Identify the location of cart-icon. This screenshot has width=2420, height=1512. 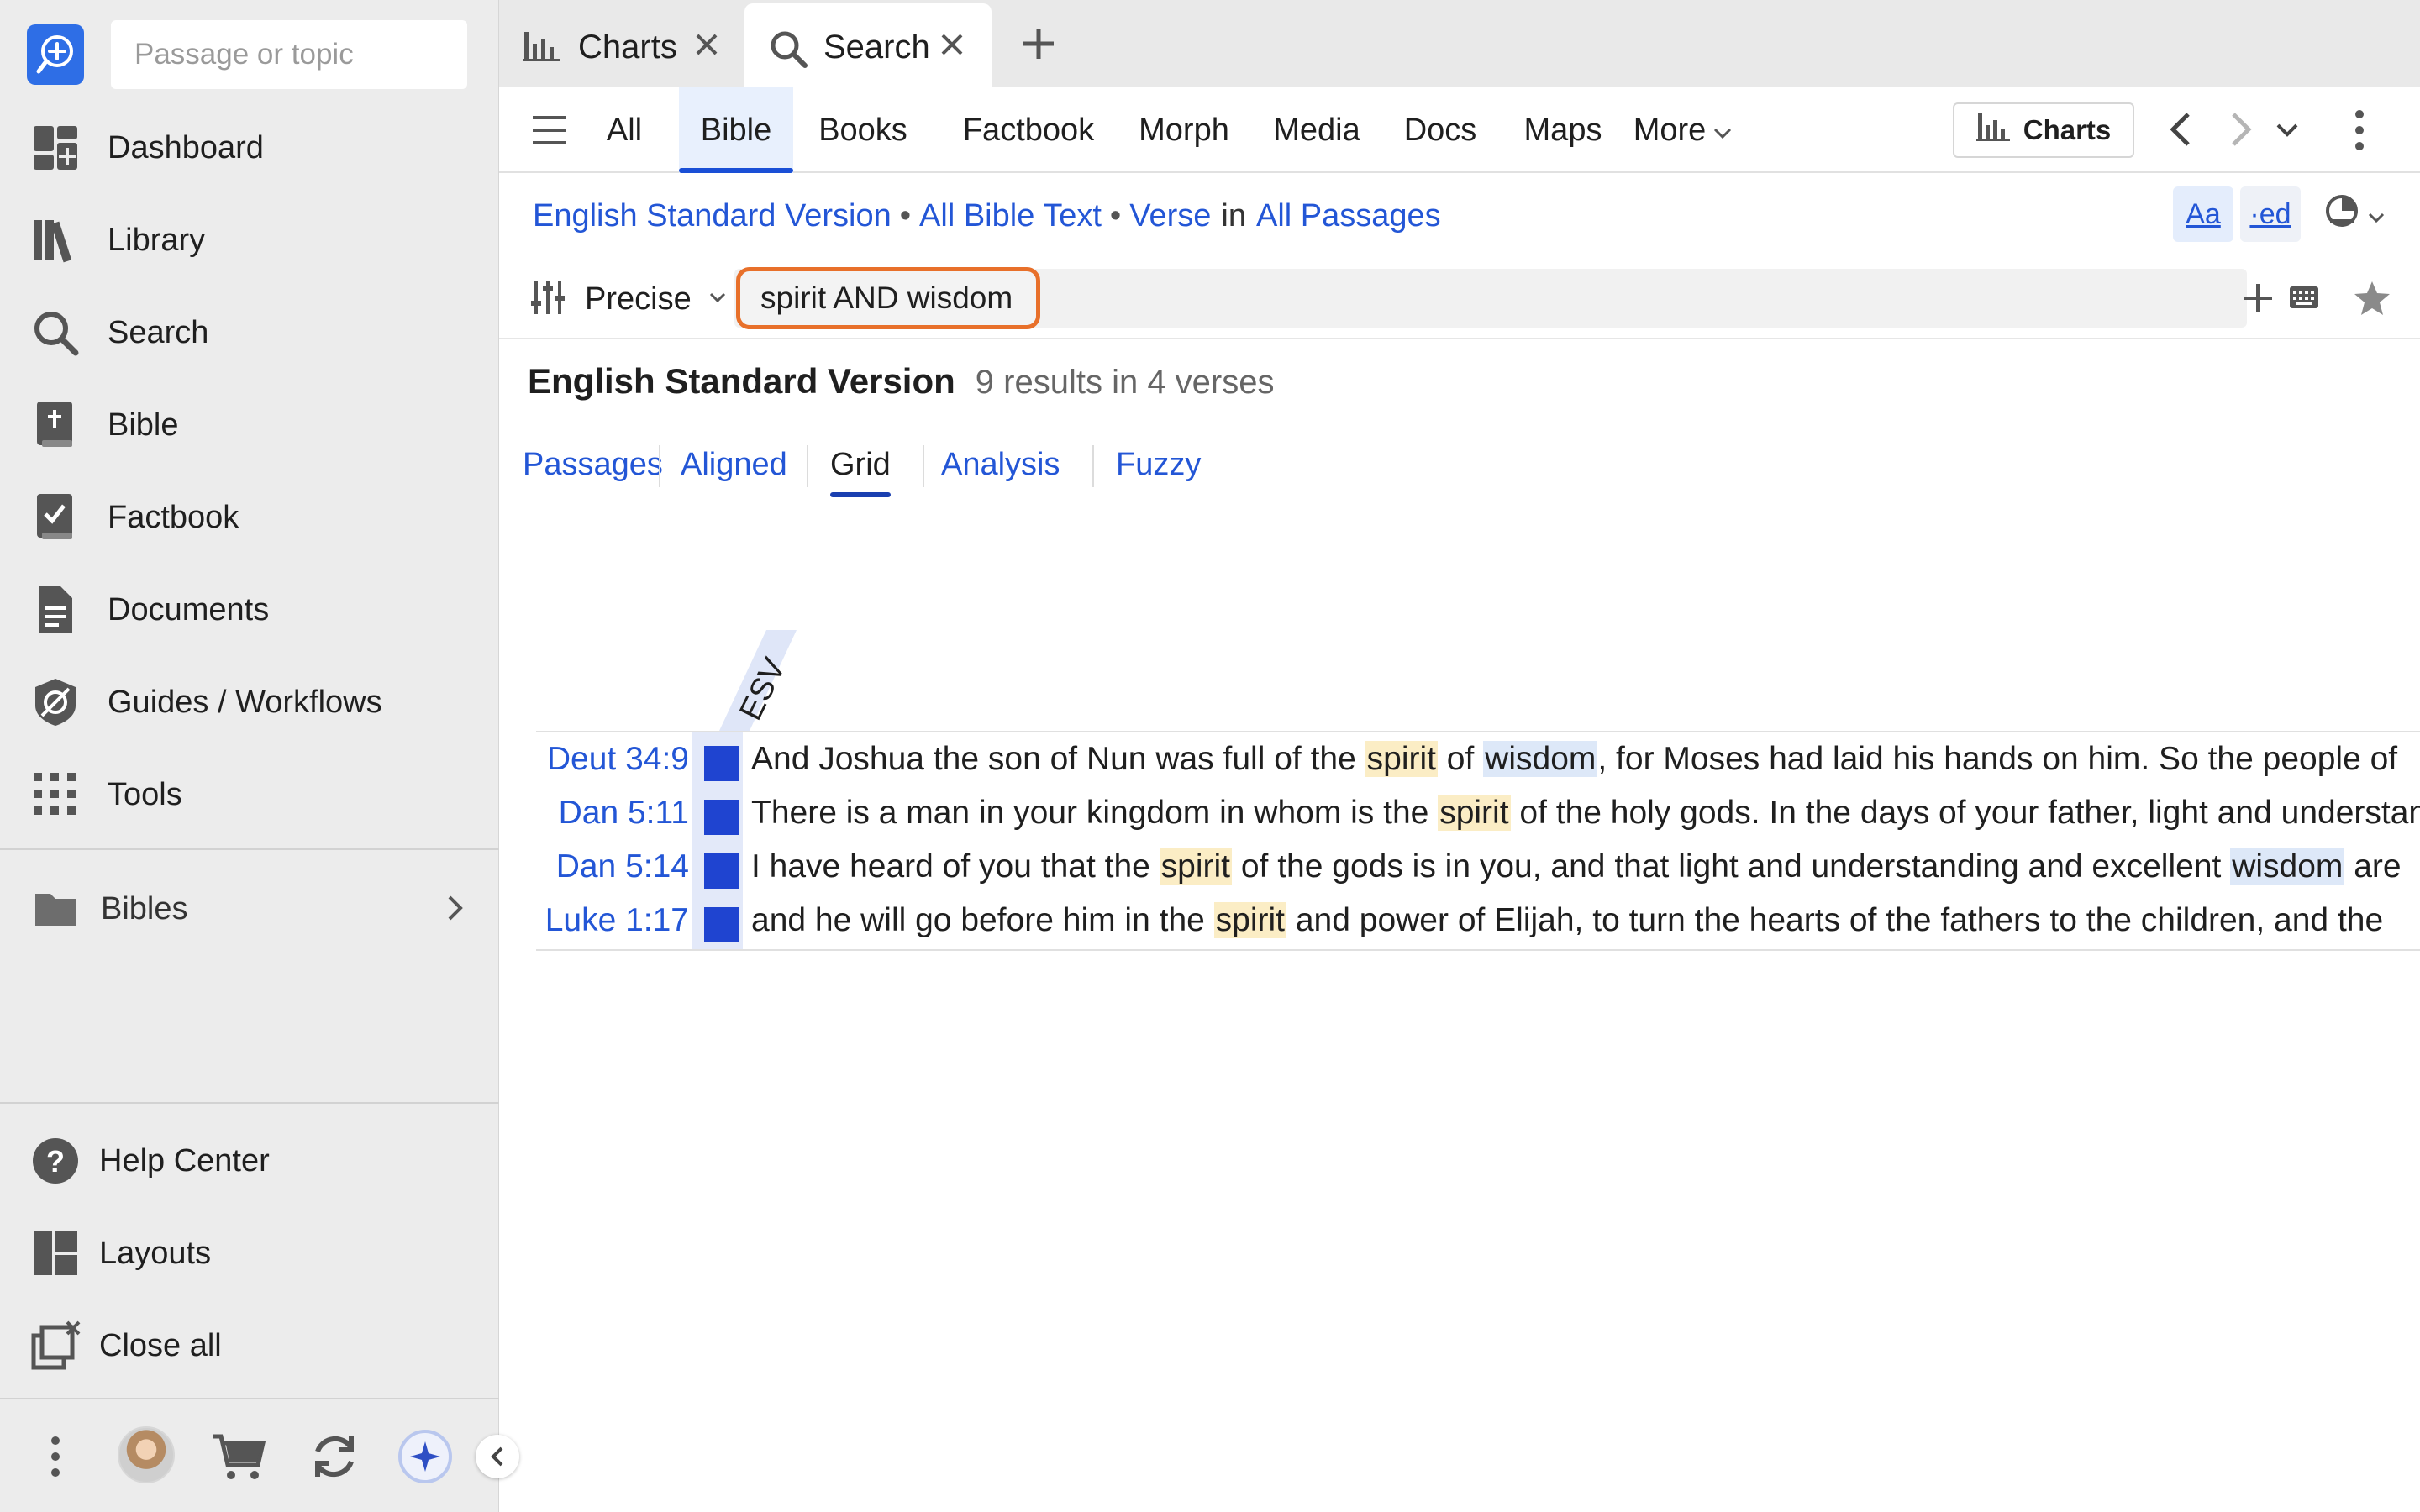
(239, 1456).